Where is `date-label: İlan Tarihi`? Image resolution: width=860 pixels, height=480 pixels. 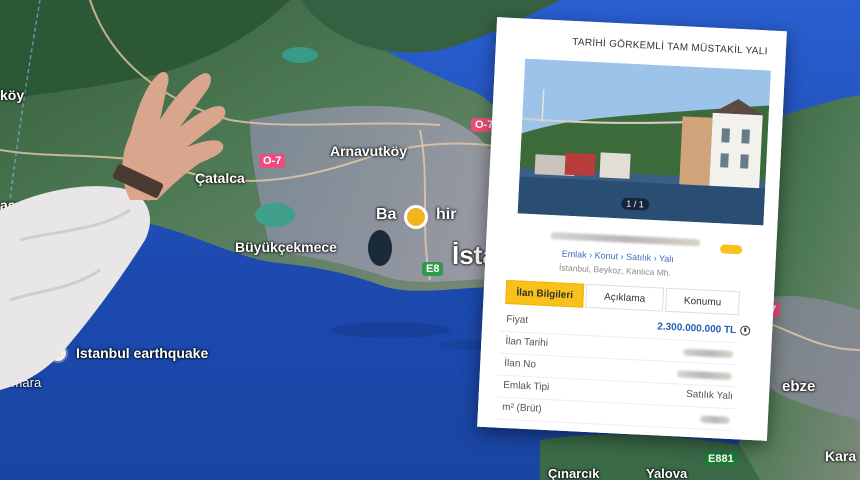
date-label: İlan Tarihi is located at coordinates (527, 342).